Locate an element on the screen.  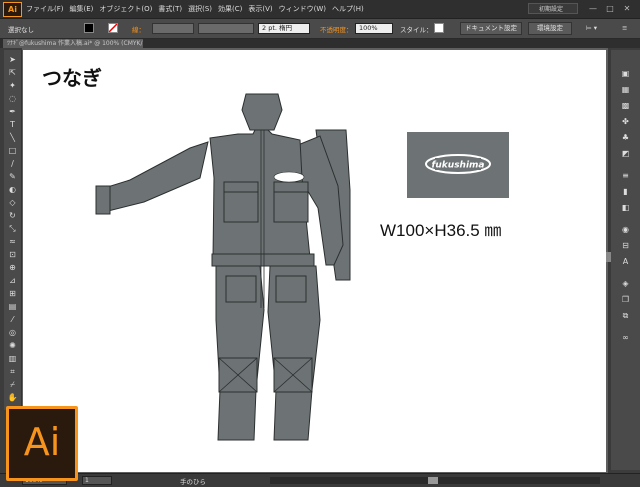
fukushima-logo: fukushima is located at coordinates (458, 164).